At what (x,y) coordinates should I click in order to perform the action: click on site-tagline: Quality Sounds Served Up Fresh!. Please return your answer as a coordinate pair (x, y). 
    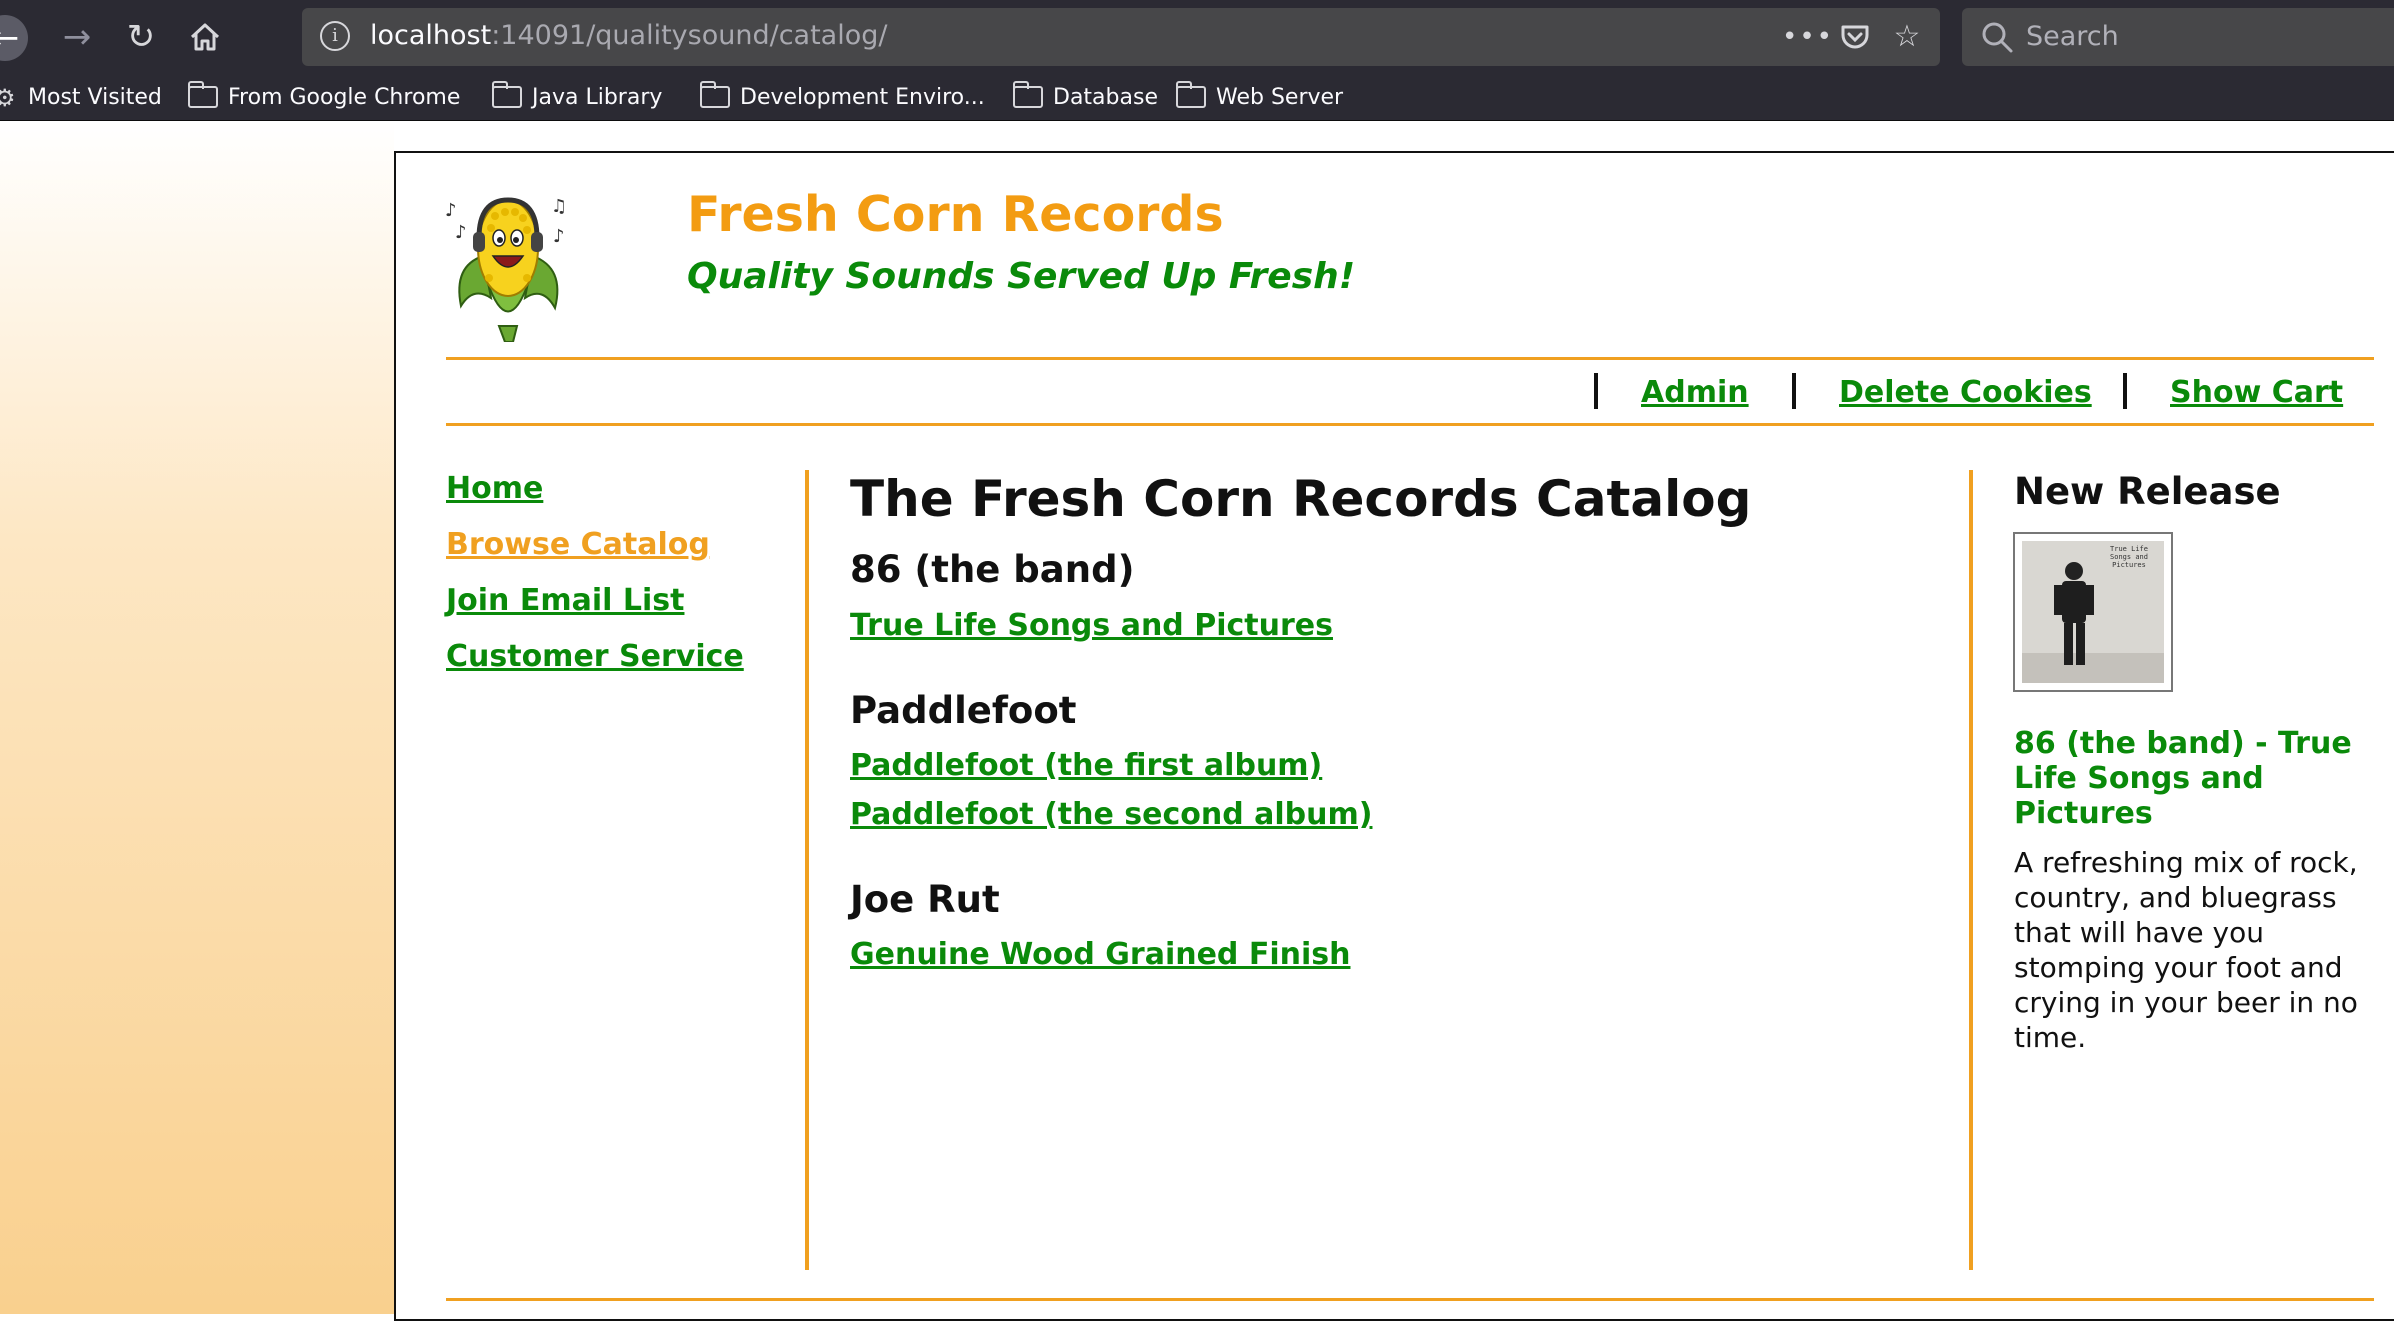
    Looking at the image, I should click on (1021, 276).